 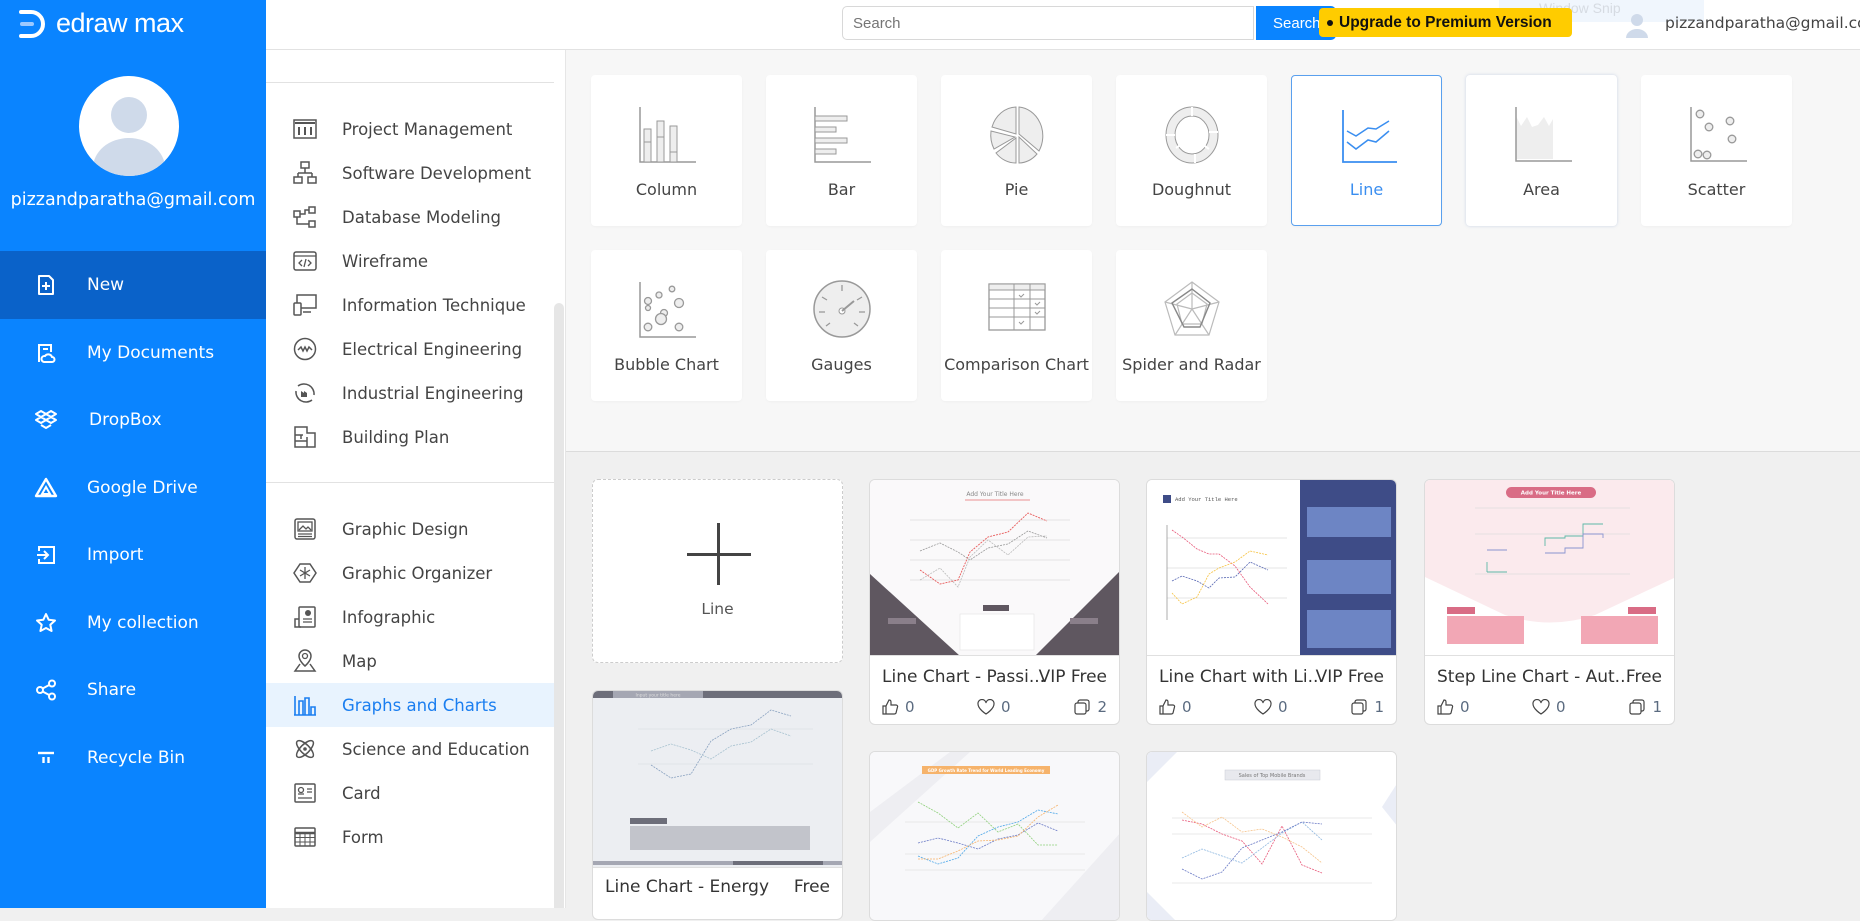 I want to click on top-user-email: pizzandparatha@gmail.com, so click(x=1762, y=23).